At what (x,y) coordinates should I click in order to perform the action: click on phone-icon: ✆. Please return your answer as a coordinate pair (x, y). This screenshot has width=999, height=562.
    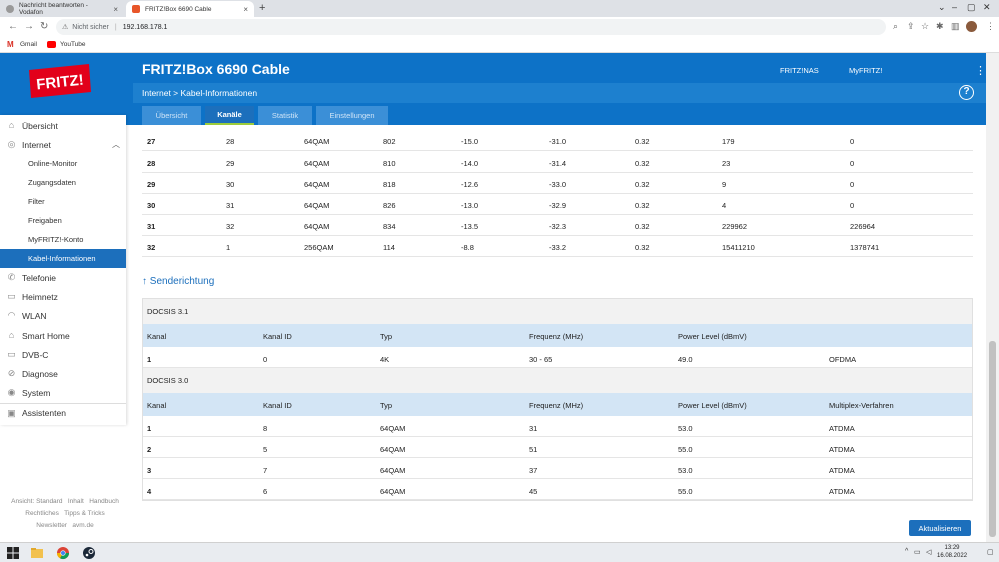
    Looking at the image, I should click on (11, 277).